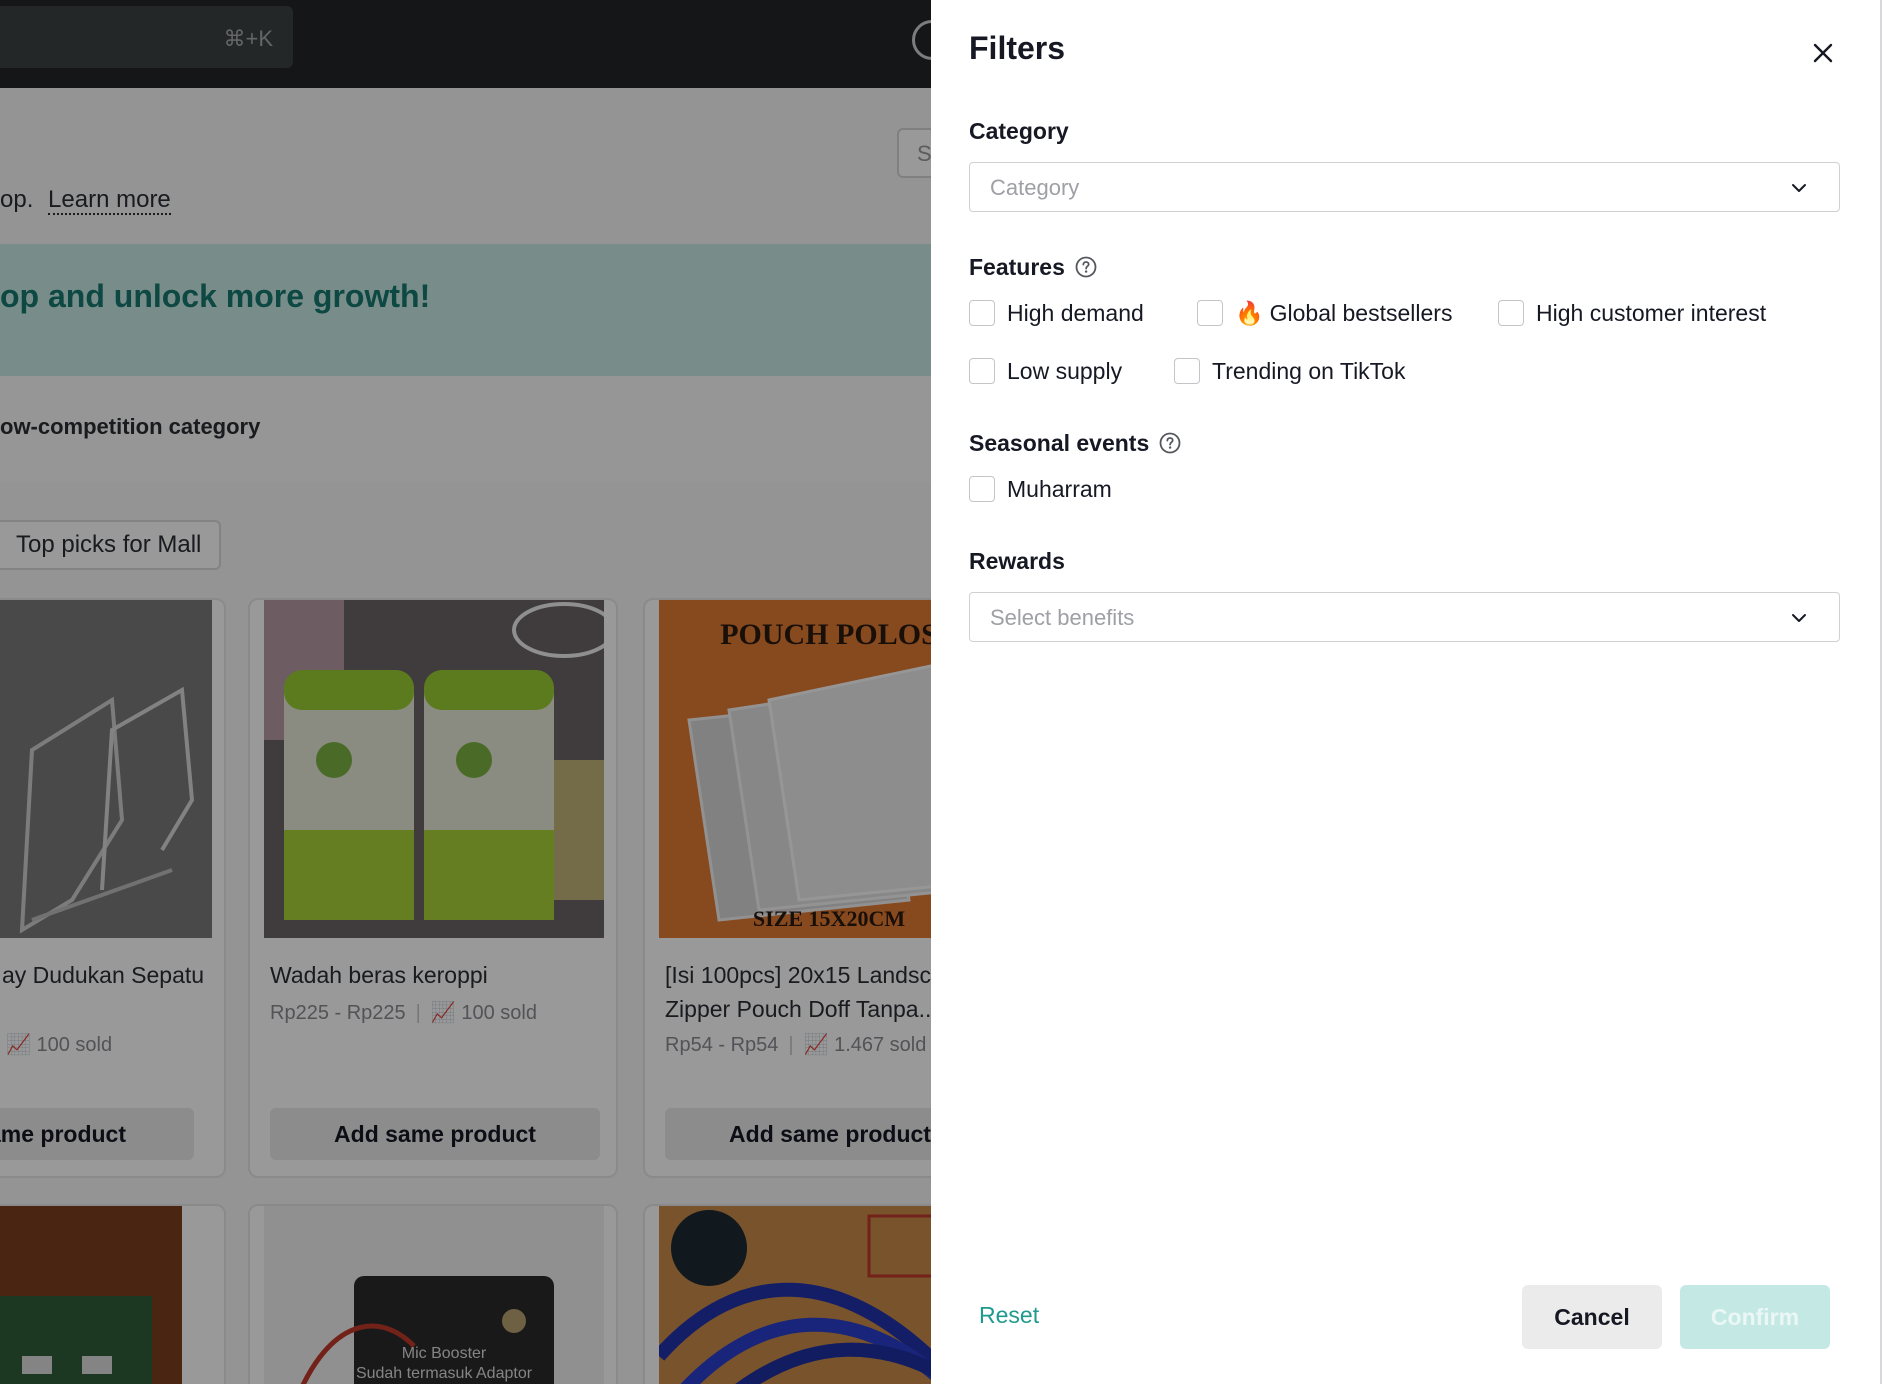  I want to click on feature-label: Trending on TikTok, so click(1309, 371).